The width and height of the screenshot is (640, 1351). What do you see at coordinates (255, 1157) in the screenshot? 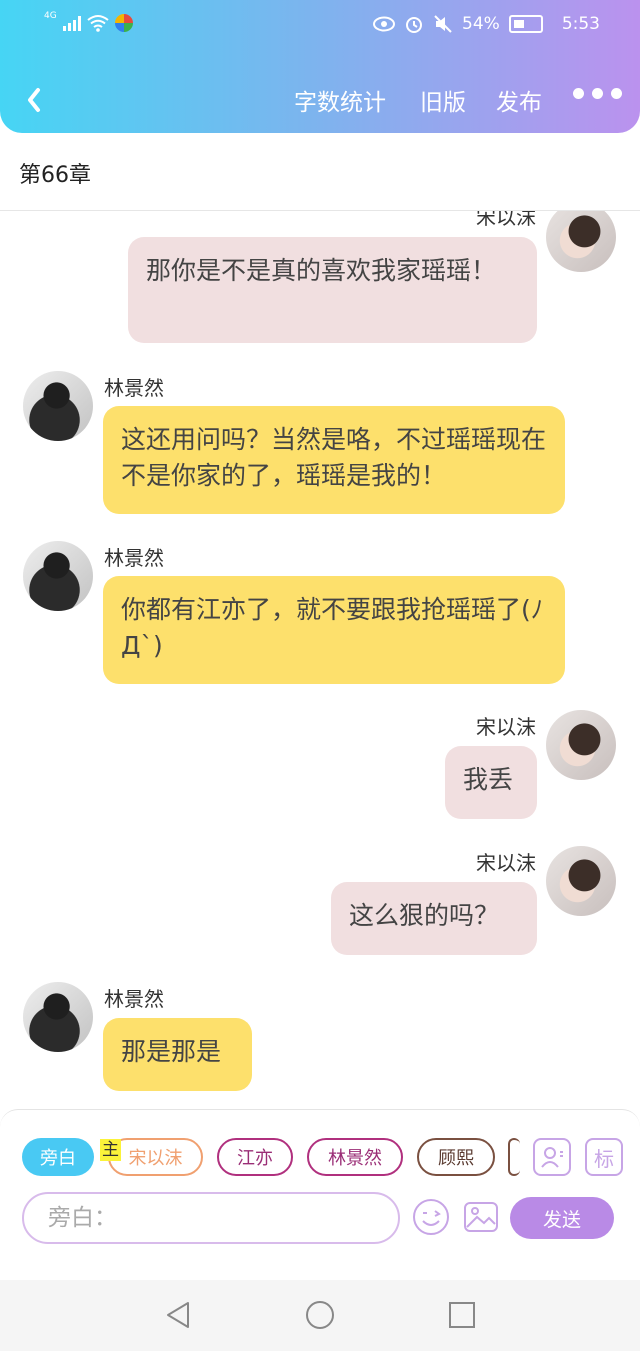
I see `role-chip-jiang-yi: 江亦` at bounding box center [255, 1157].